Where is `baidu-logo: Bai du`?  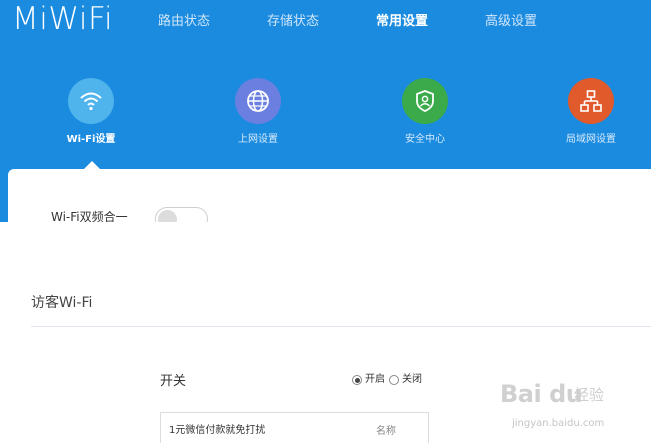 baidu-logo: Bai du is located at coordinates (541, 394).